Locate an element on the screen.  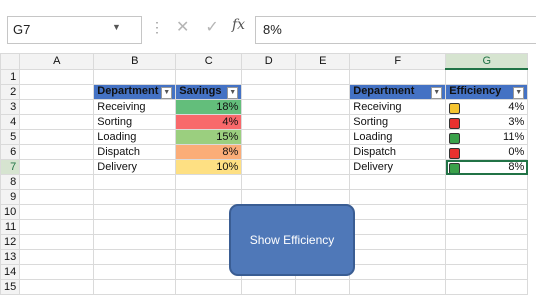
table2-dept-cell: Delivery is located at coordinates (398, 167).